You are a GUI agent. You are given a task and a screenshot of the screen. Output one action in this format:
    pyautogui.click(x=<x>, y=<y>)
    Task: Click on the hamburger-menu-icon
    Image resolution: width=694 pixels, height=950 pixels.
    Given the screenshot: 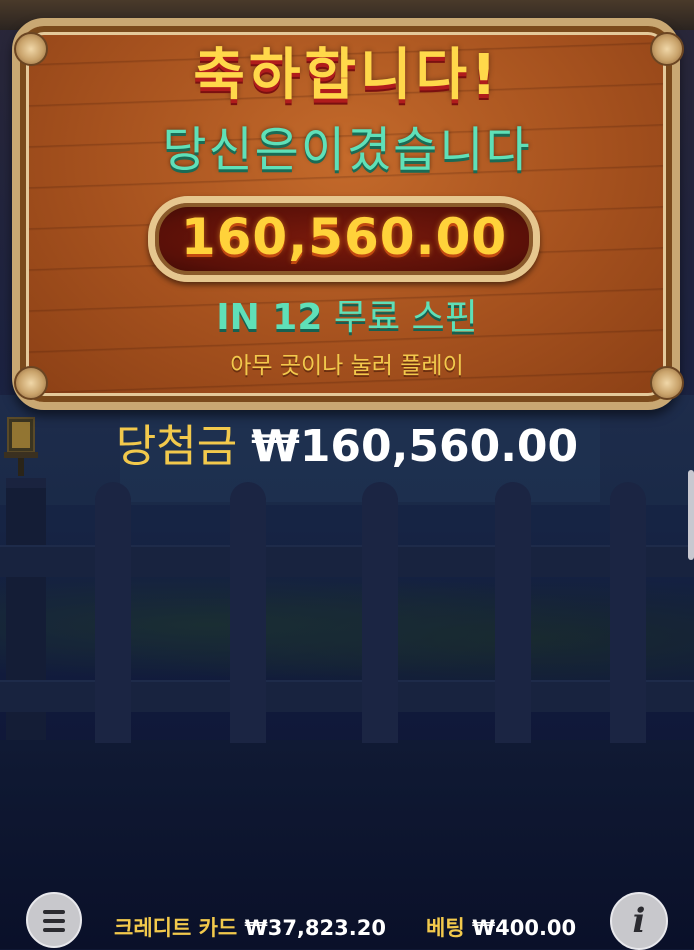 What is the action you would take?
    pyautogui.click(x=54, y=920)
    